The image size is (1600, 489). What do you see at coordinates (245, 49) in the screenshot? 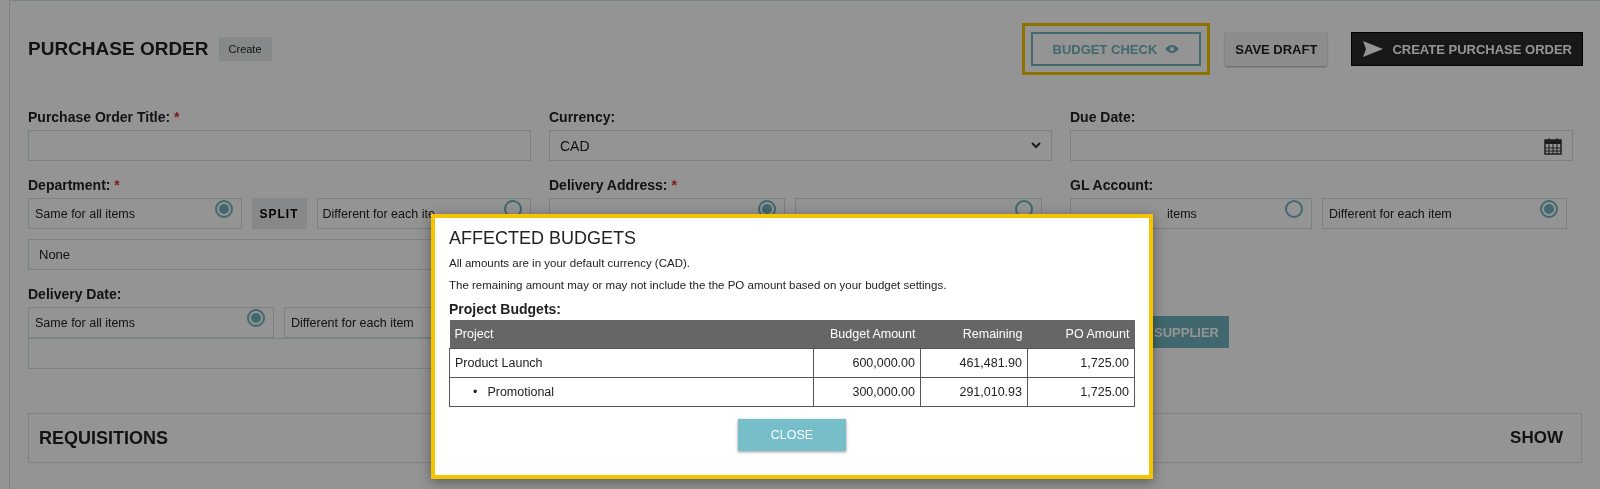
I see `status-badge: Create` at bounding box center [245, 49].